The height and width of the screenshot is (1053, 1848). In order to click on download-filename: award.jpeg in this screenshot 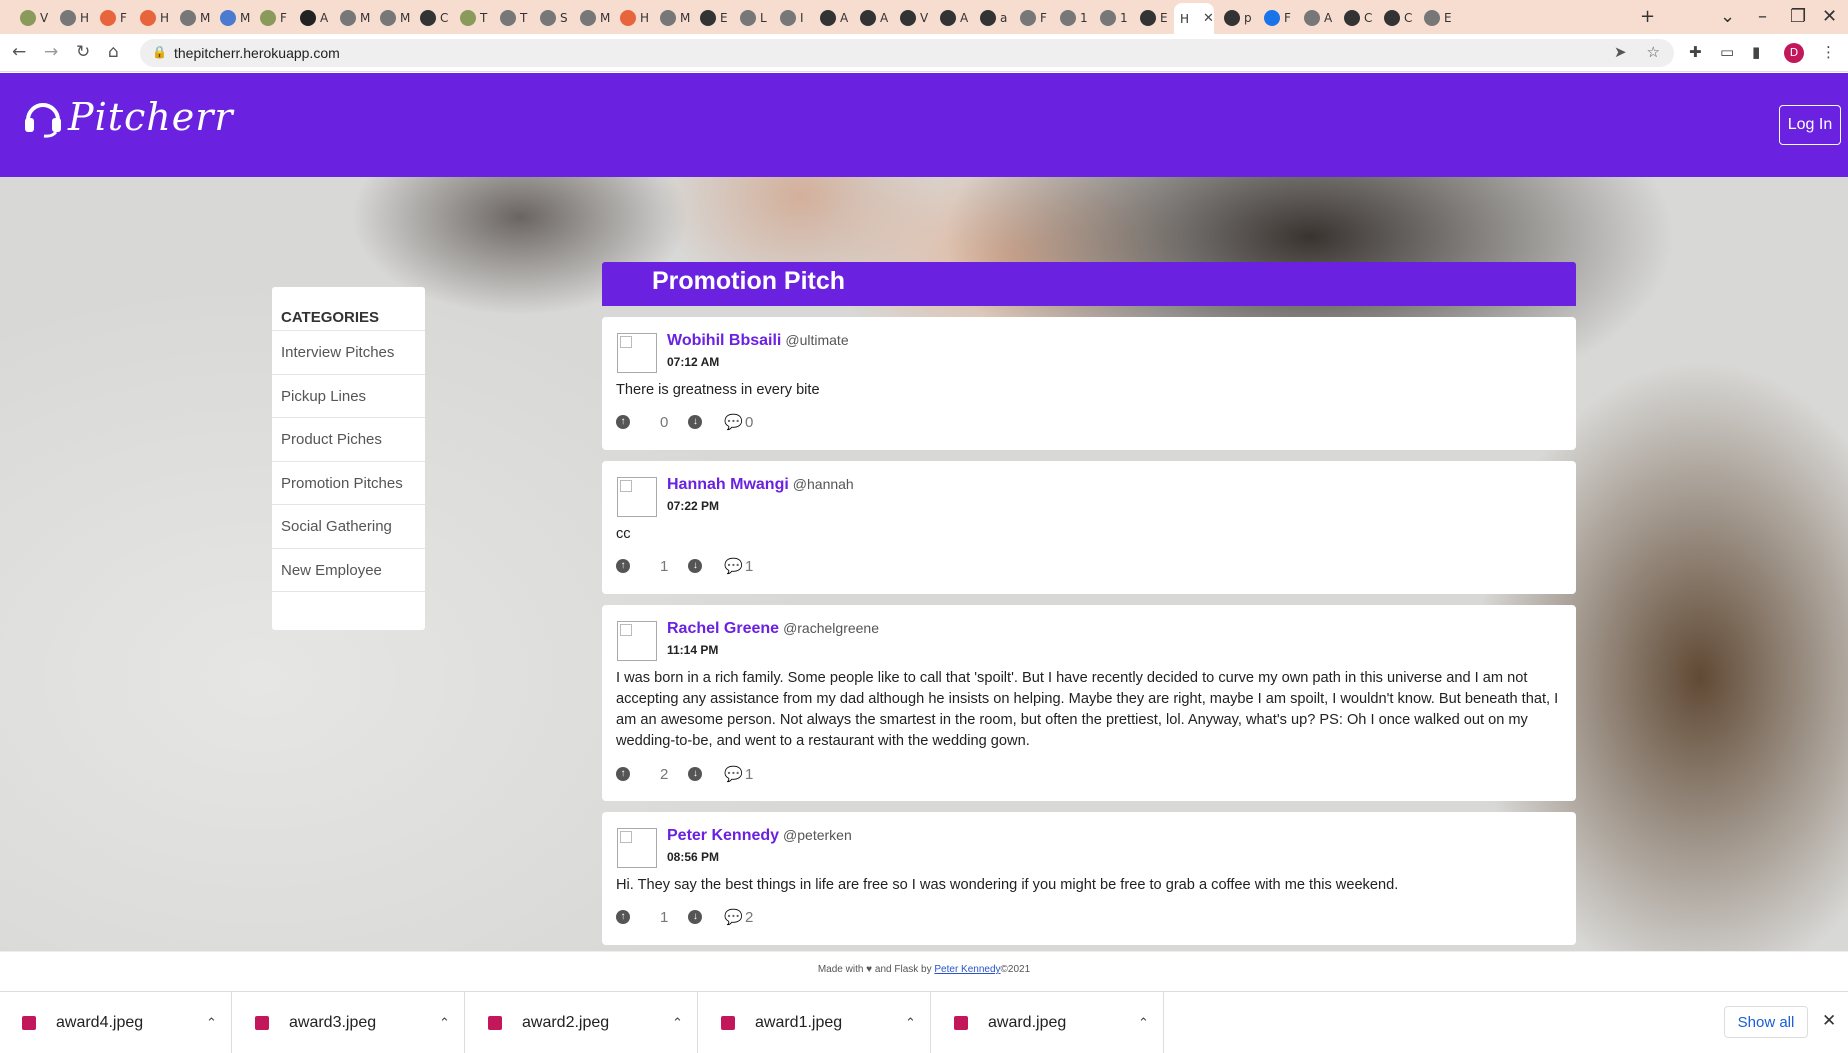, I will do `click(1063, 1023)`.